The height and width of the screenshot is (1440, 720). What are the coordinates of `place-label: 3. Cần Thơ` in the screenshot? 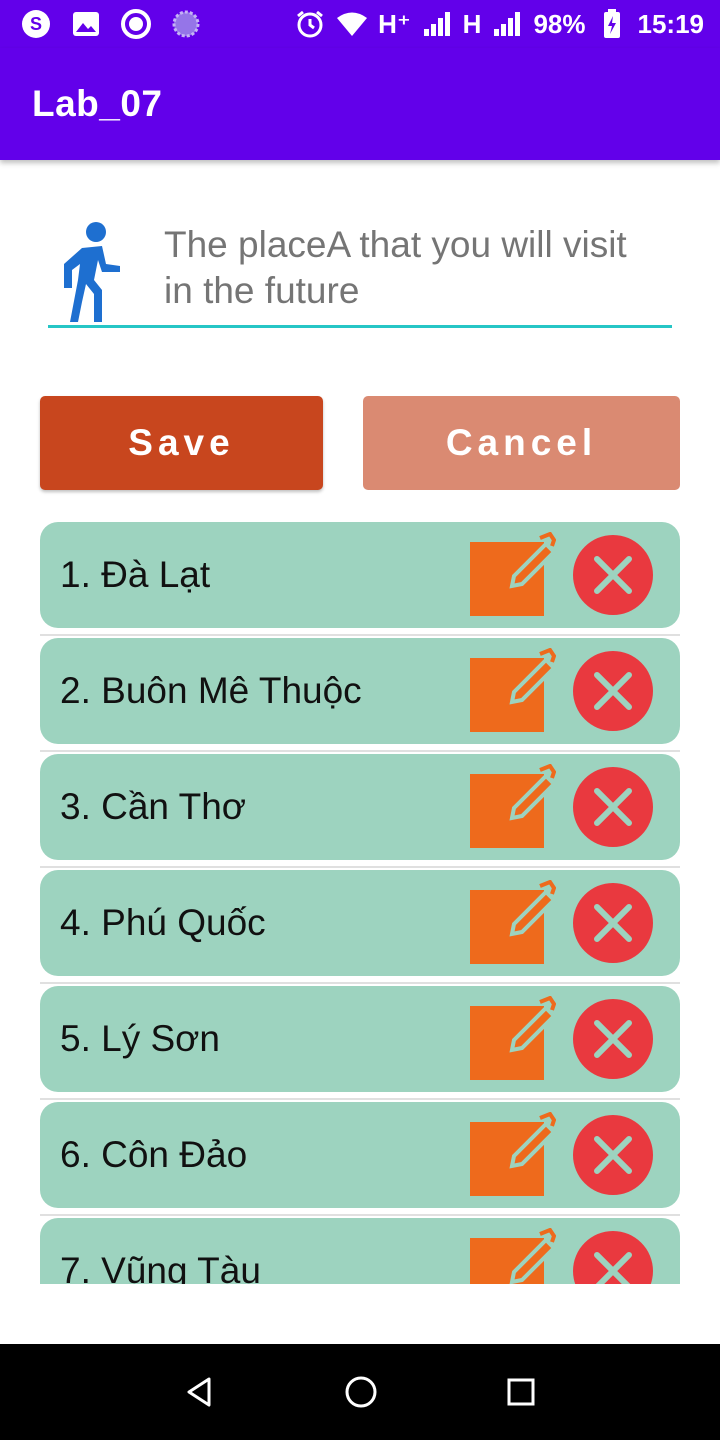 It's located at (153, 806).